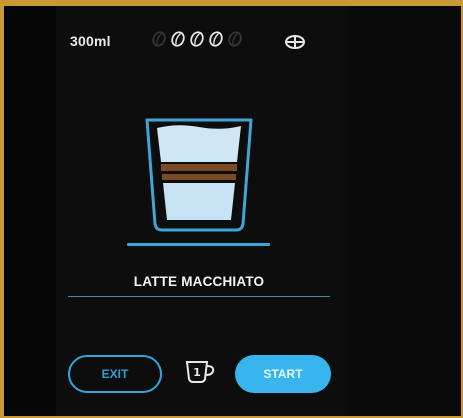 This screenshot has width=463, height=418. Describe the element at coordinates (197, 372) in the screenshot. I see `cup-count: 1` at that location.